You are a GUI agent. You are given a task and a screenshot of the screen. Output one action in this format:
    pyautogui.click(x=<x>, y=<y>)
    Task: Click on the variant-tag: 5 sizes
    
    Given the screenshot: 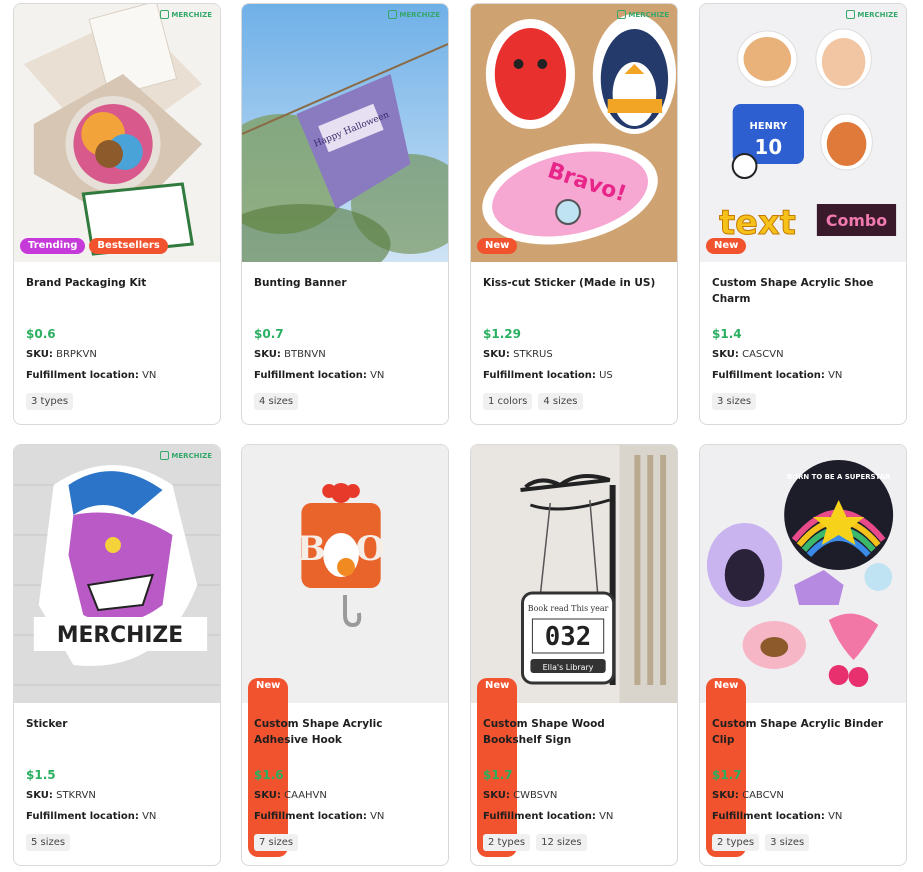 What is the action you would take?
    pyautogui.click(x=48, y=842)
    